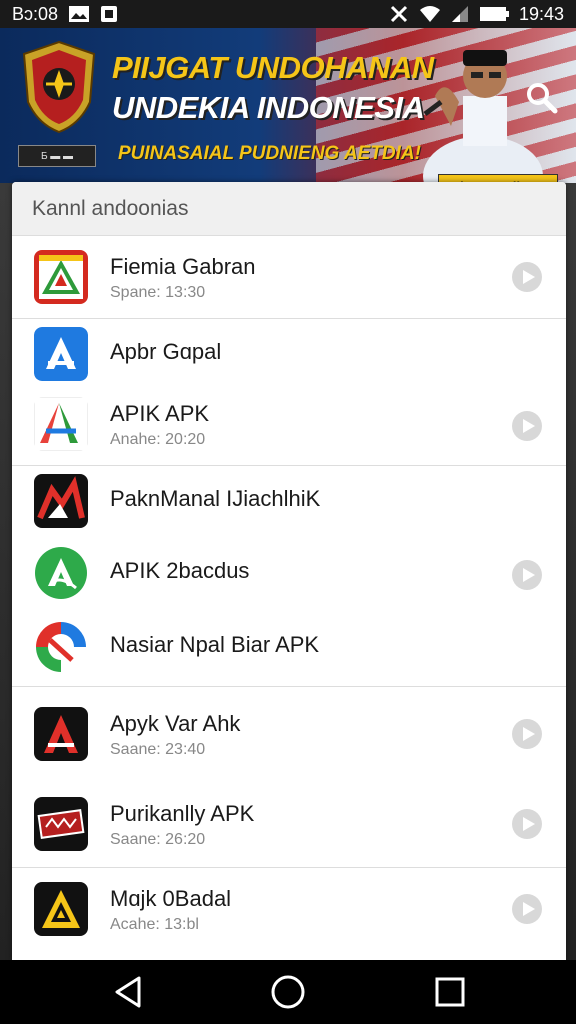 The image size is (576, 1024). I want to click on app-subtitle: Saane: 26:20, so click(158, 839).